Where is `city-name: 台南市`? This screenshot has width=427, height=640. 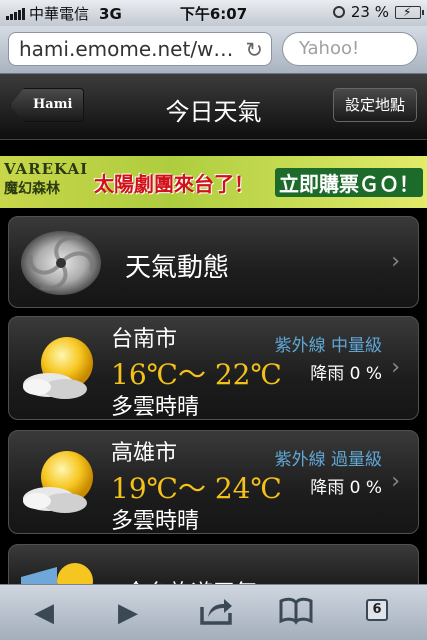
city-name: 台南市 is located at coordinates (144, 339).